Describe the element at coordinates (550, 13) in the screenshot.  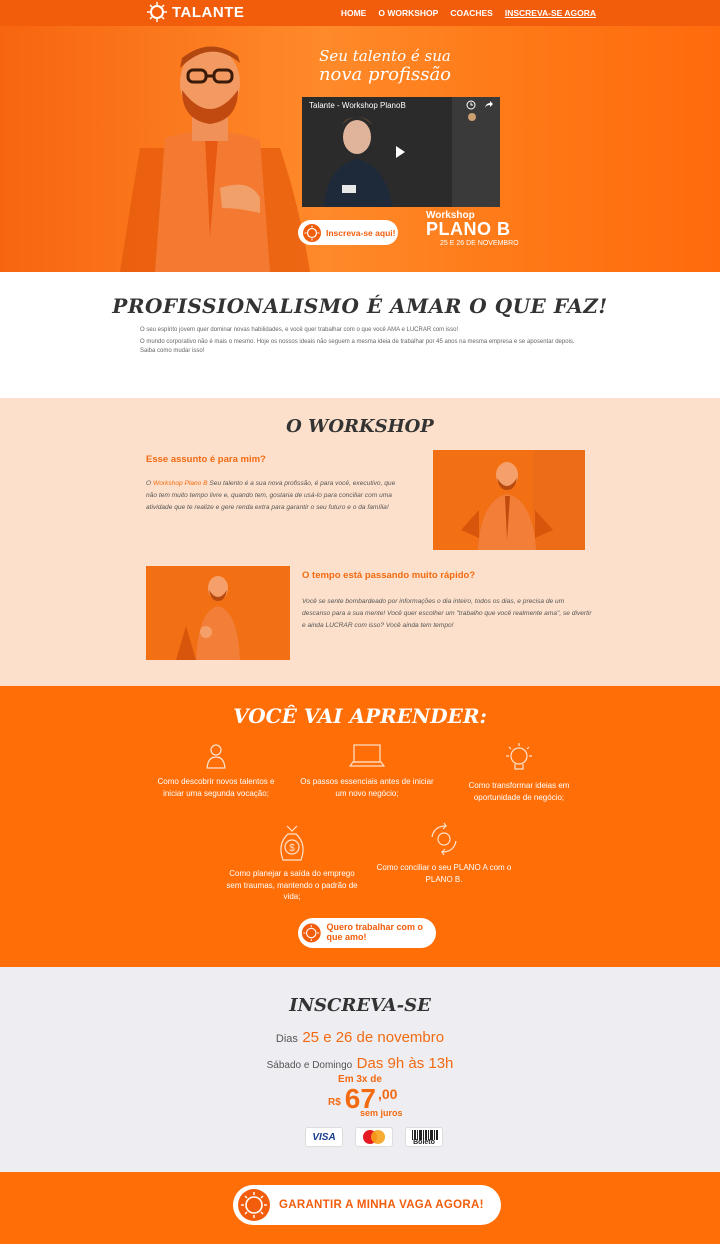
I see `nav-link-inscreva: INSCREVA-SE AGORA` at that location.